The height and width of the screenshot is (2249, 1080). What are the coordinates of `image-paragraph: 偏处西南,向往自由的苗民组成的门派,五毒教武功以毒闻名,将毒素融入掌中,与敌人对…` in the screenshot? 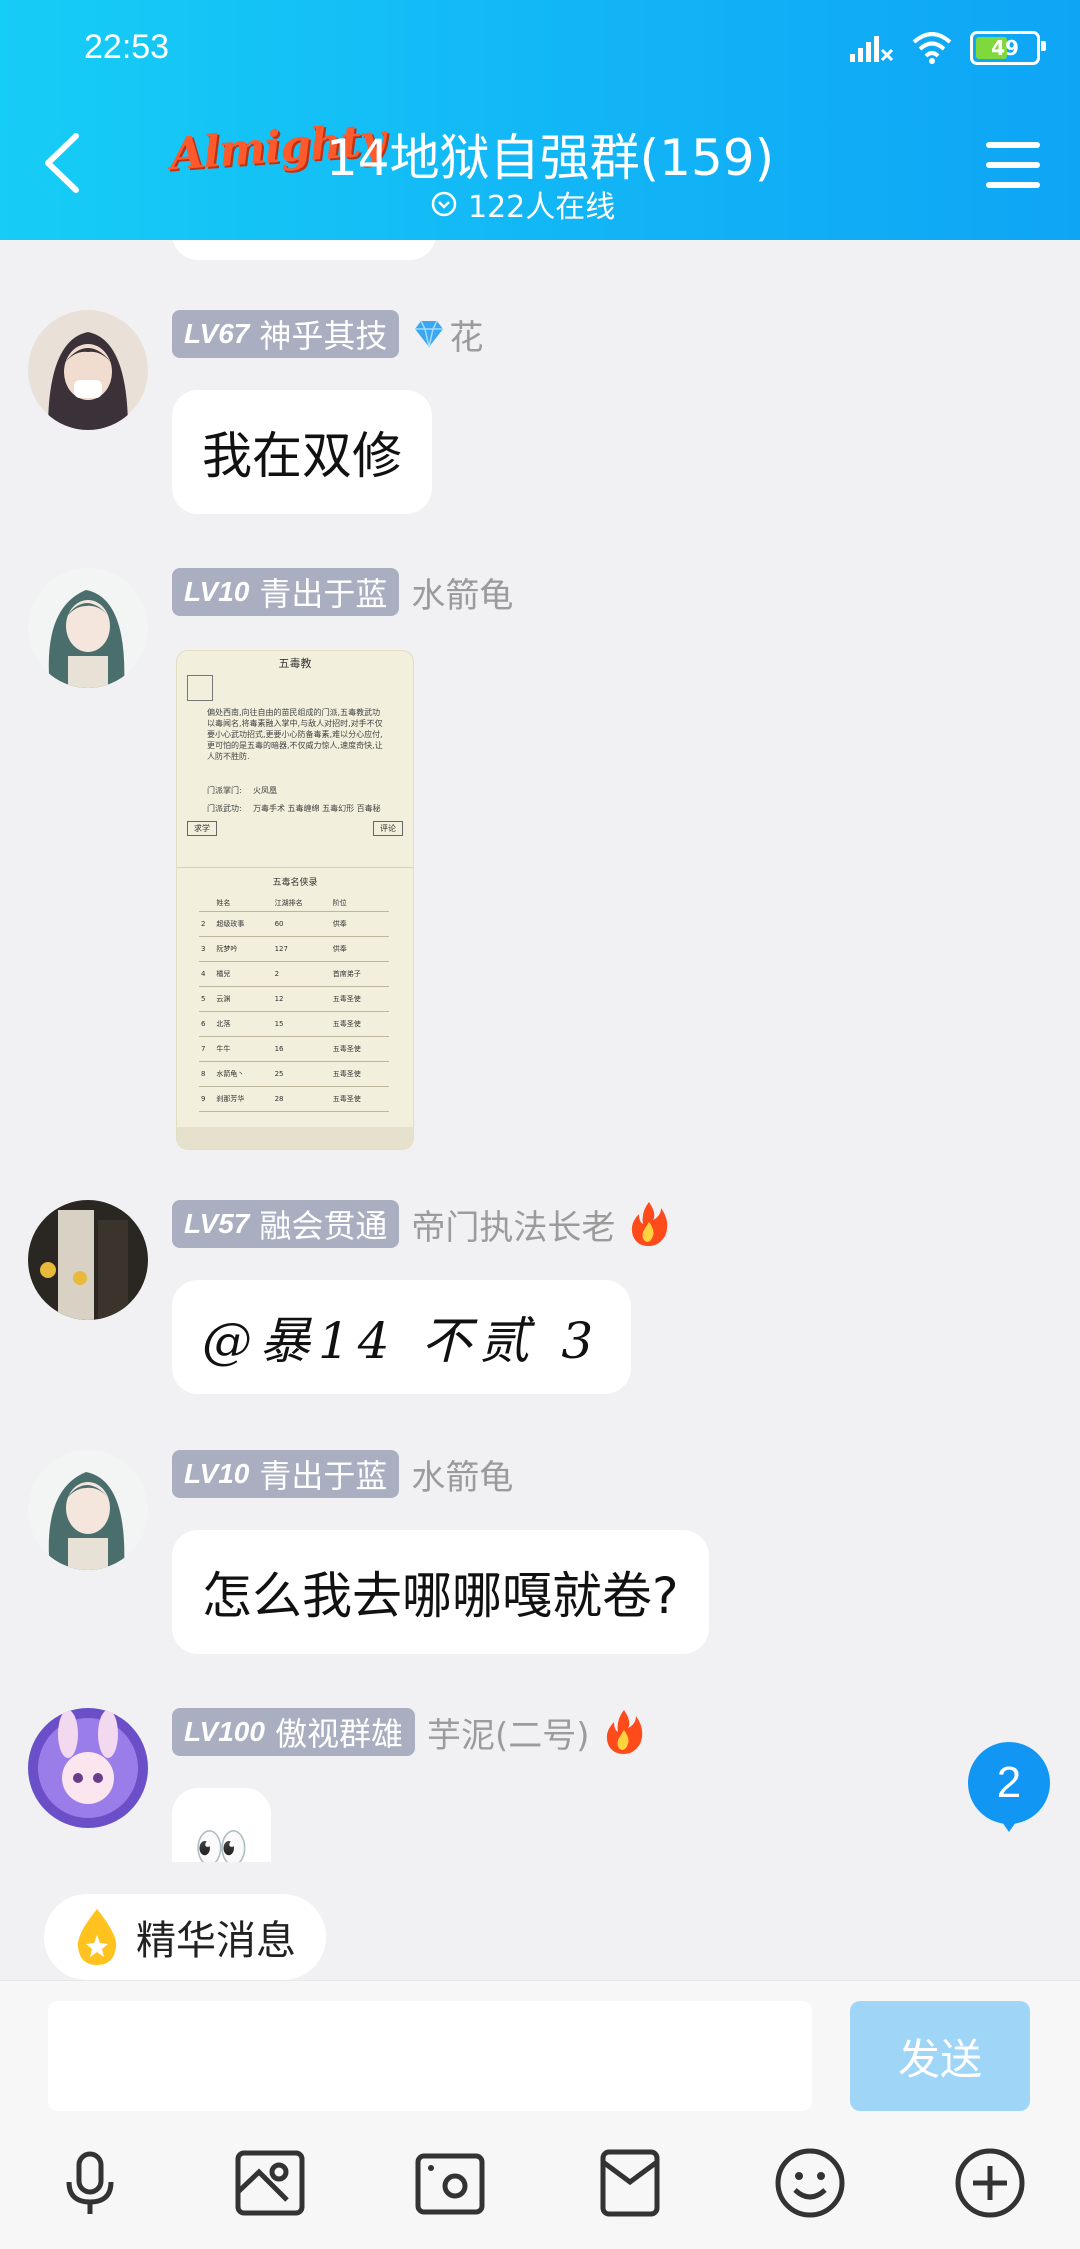 It's located at (295, 734).